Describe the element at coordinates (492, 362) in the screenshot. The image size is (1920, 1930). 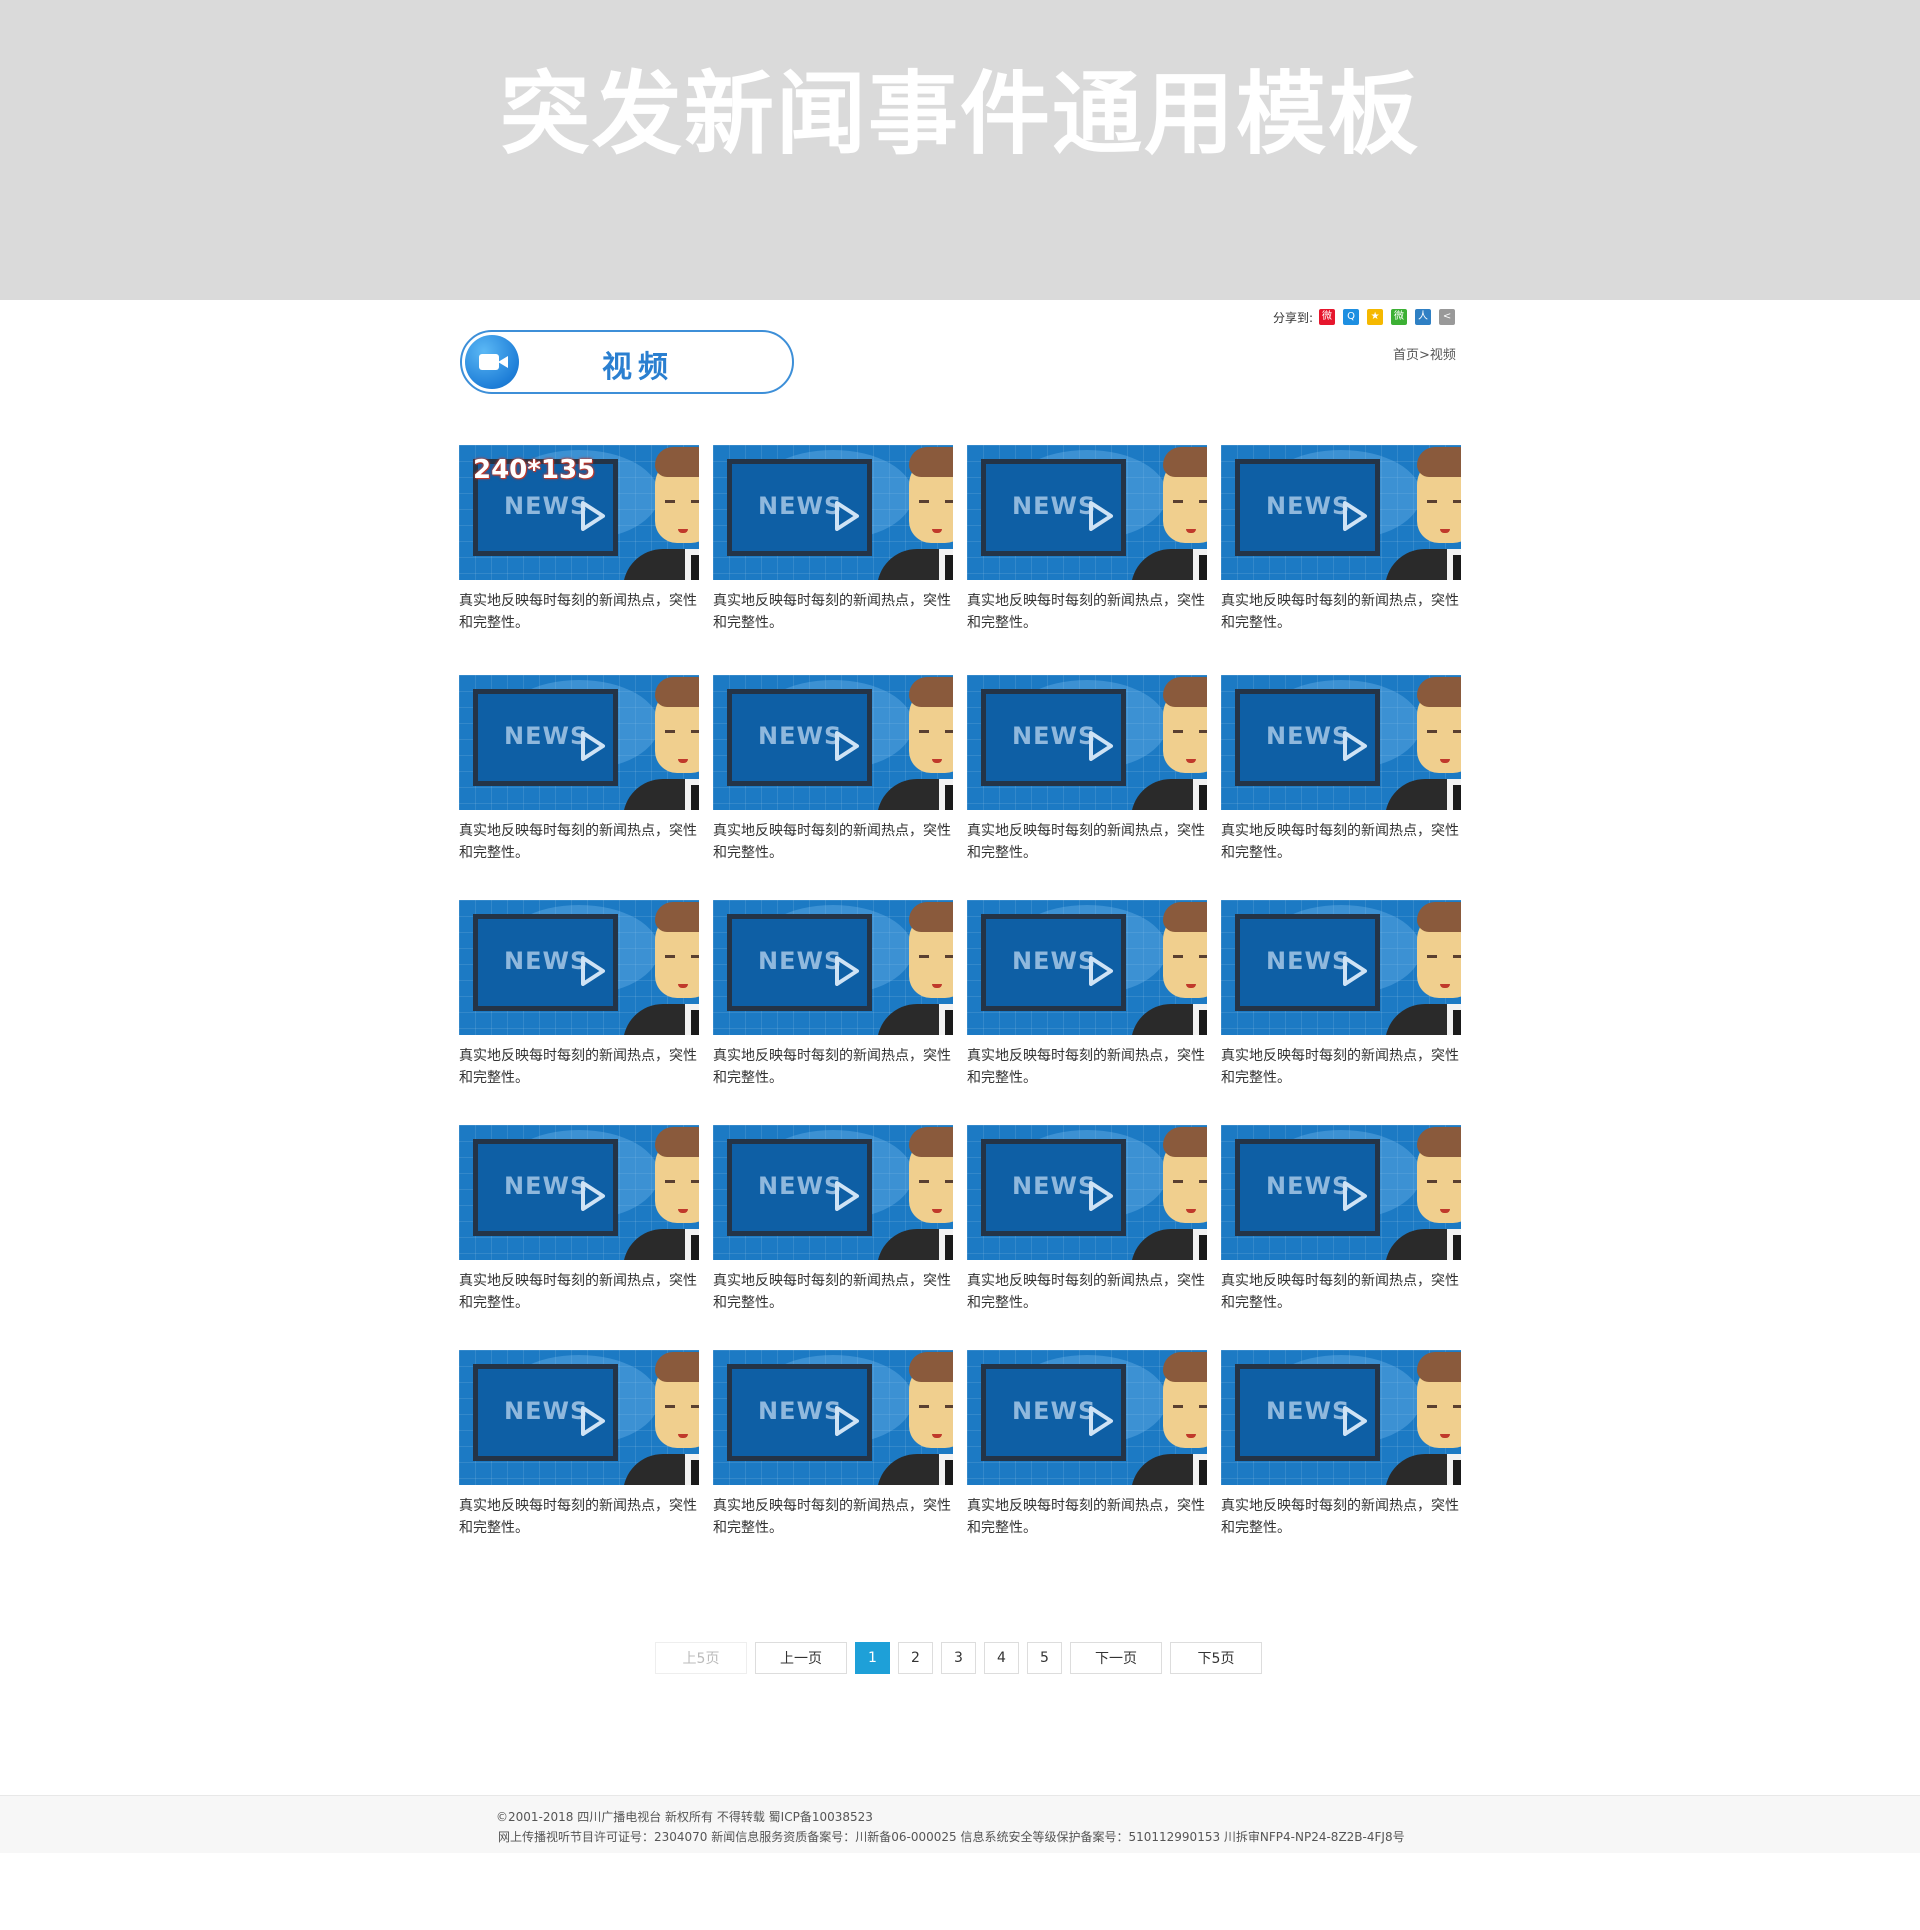
I see `video-camera-icon` at that location.